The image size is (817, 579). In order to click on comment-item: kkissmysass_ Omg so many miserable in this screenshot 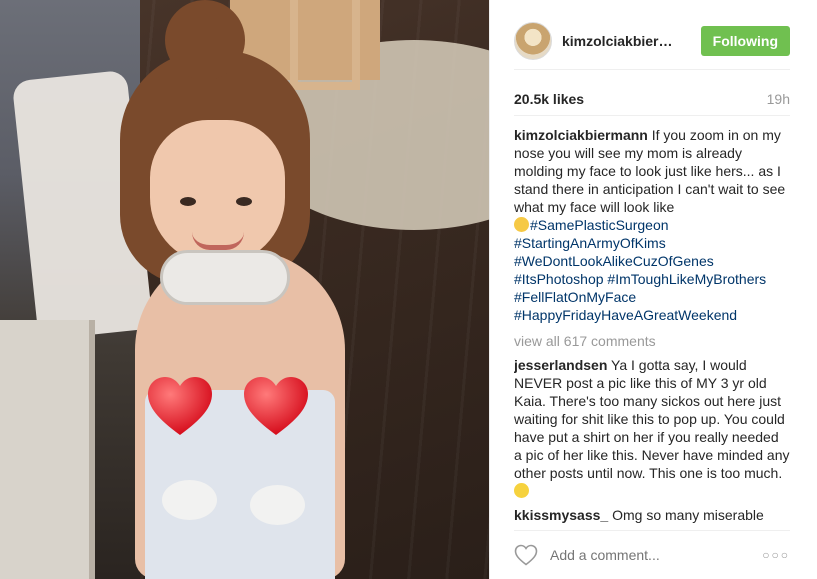, I will do `click(652, 515)`.